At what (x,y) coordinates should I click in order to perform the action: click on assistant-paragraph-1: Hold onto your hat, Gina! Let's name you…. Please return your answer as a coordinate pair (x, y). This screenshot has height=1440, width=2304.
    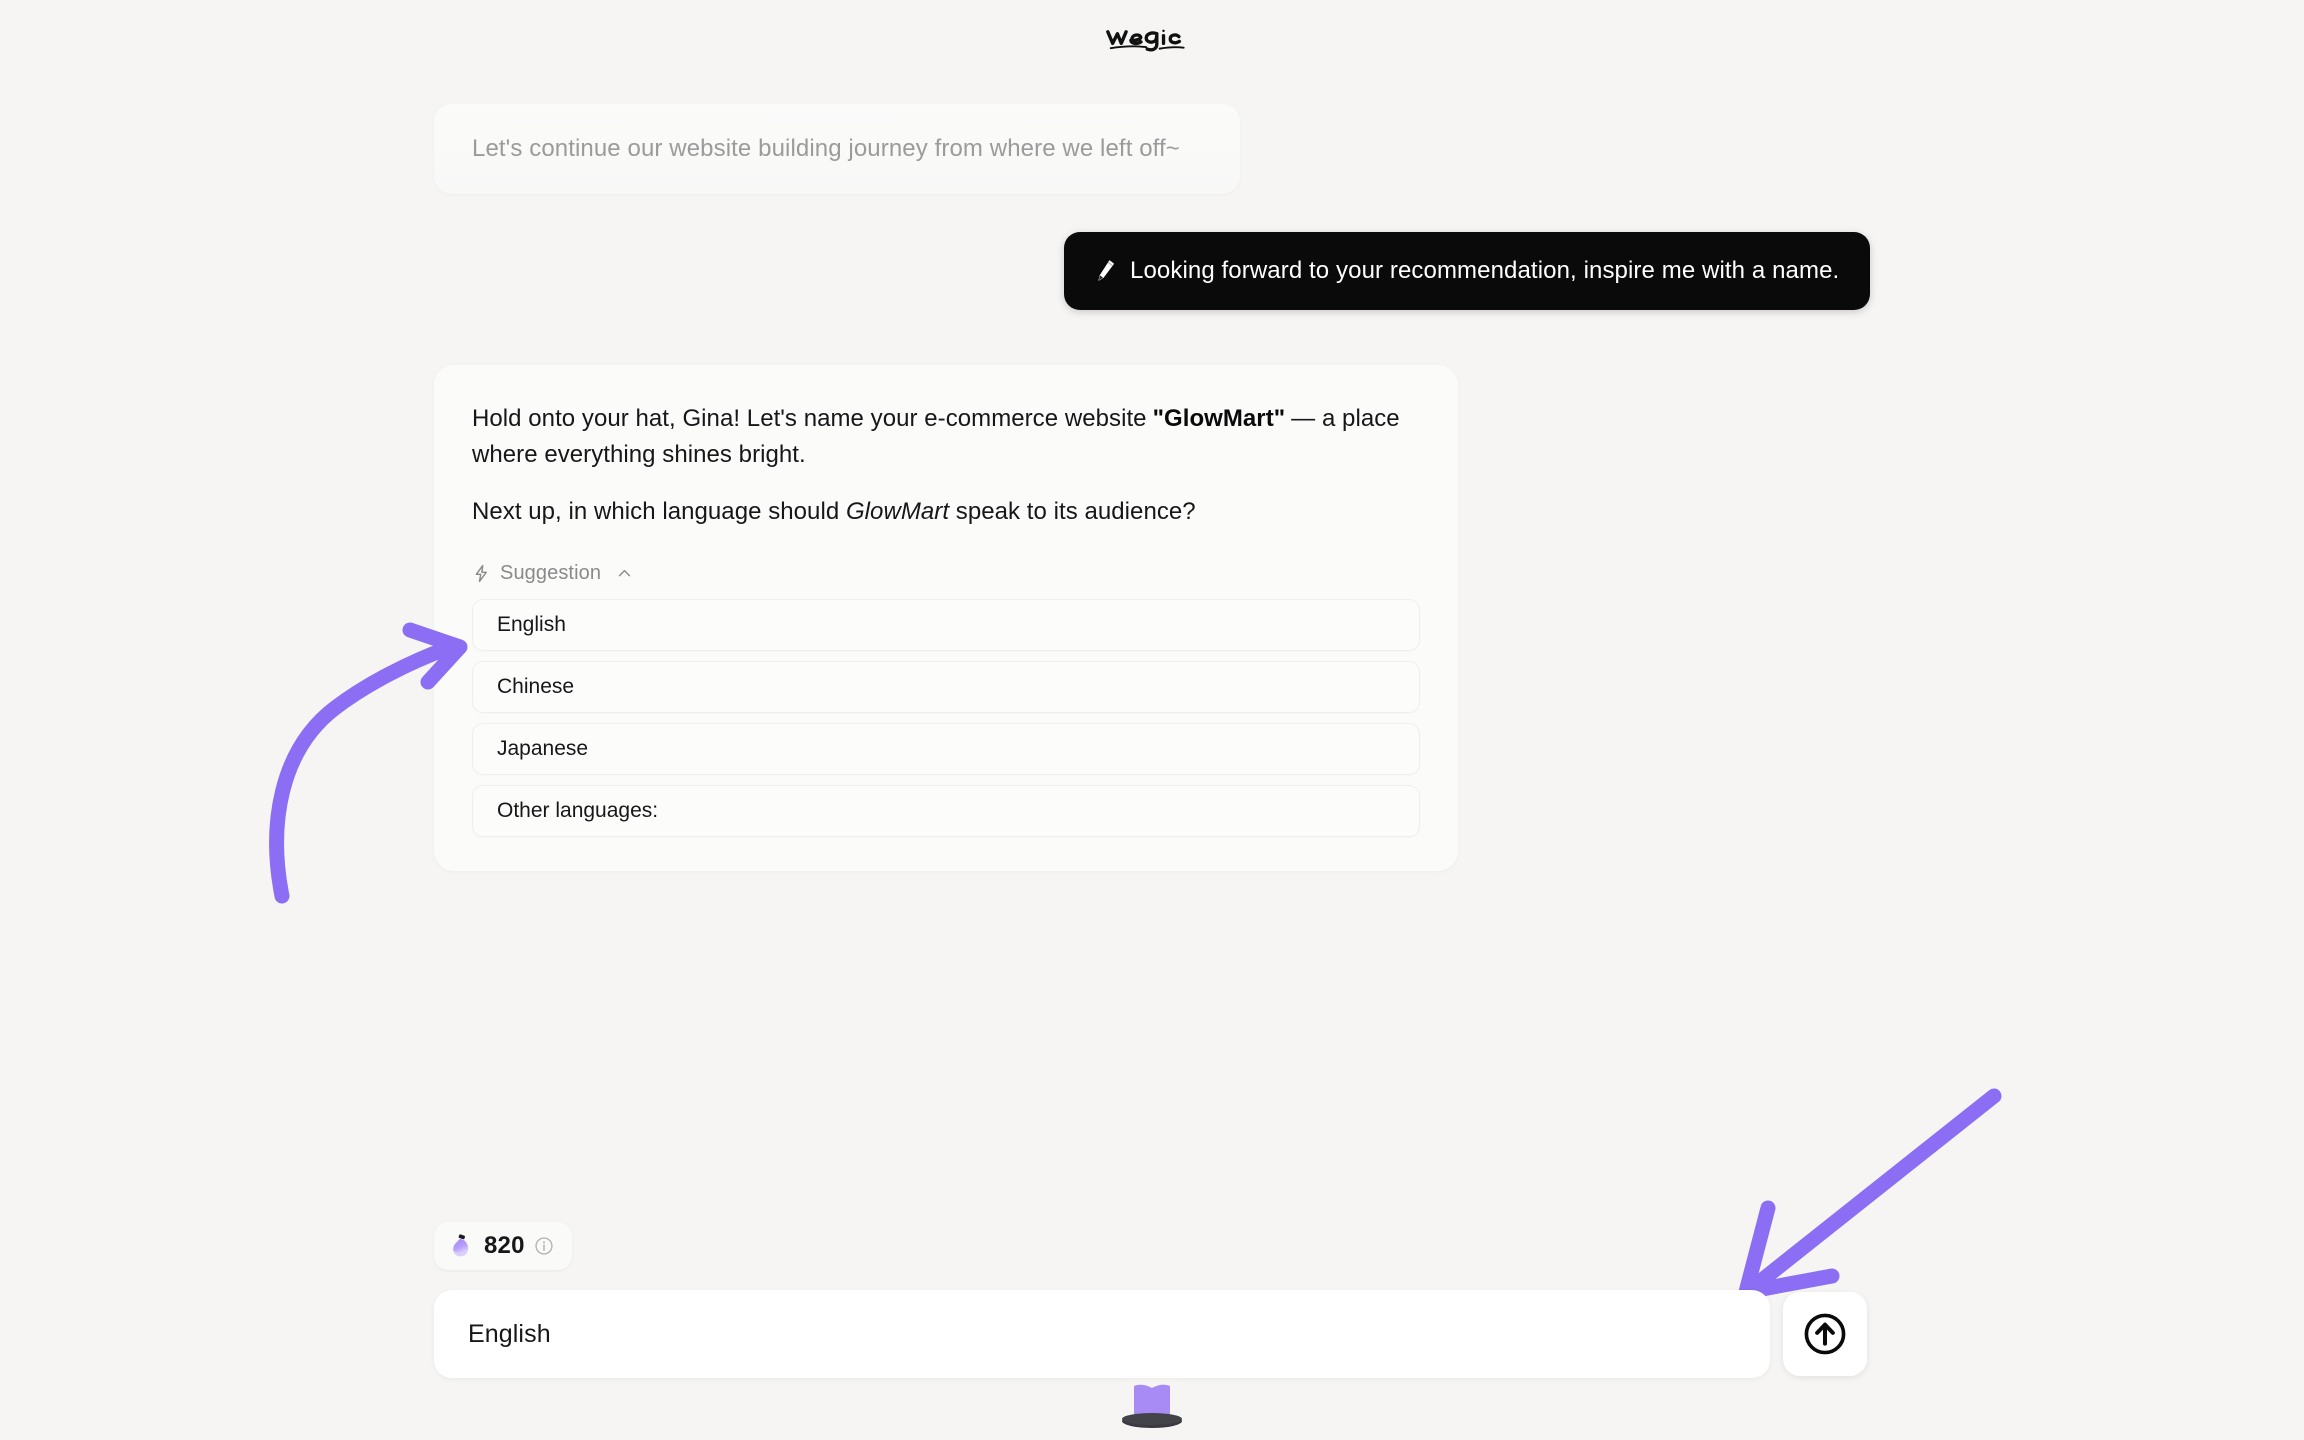
    Looking at the image, I should click on (946, 437).